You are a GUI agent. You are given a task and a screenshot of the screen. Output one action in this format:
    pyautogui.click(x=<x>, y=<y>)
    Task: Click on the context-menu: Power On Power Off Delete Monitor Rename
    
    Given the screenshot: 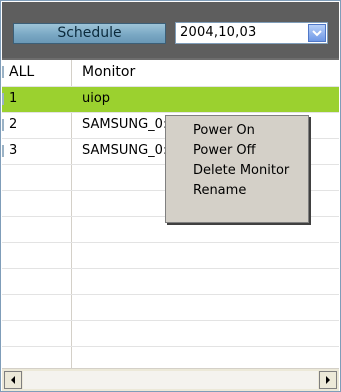 What is the action you would take?
    pyautogui.click(x=237, y=169)
    